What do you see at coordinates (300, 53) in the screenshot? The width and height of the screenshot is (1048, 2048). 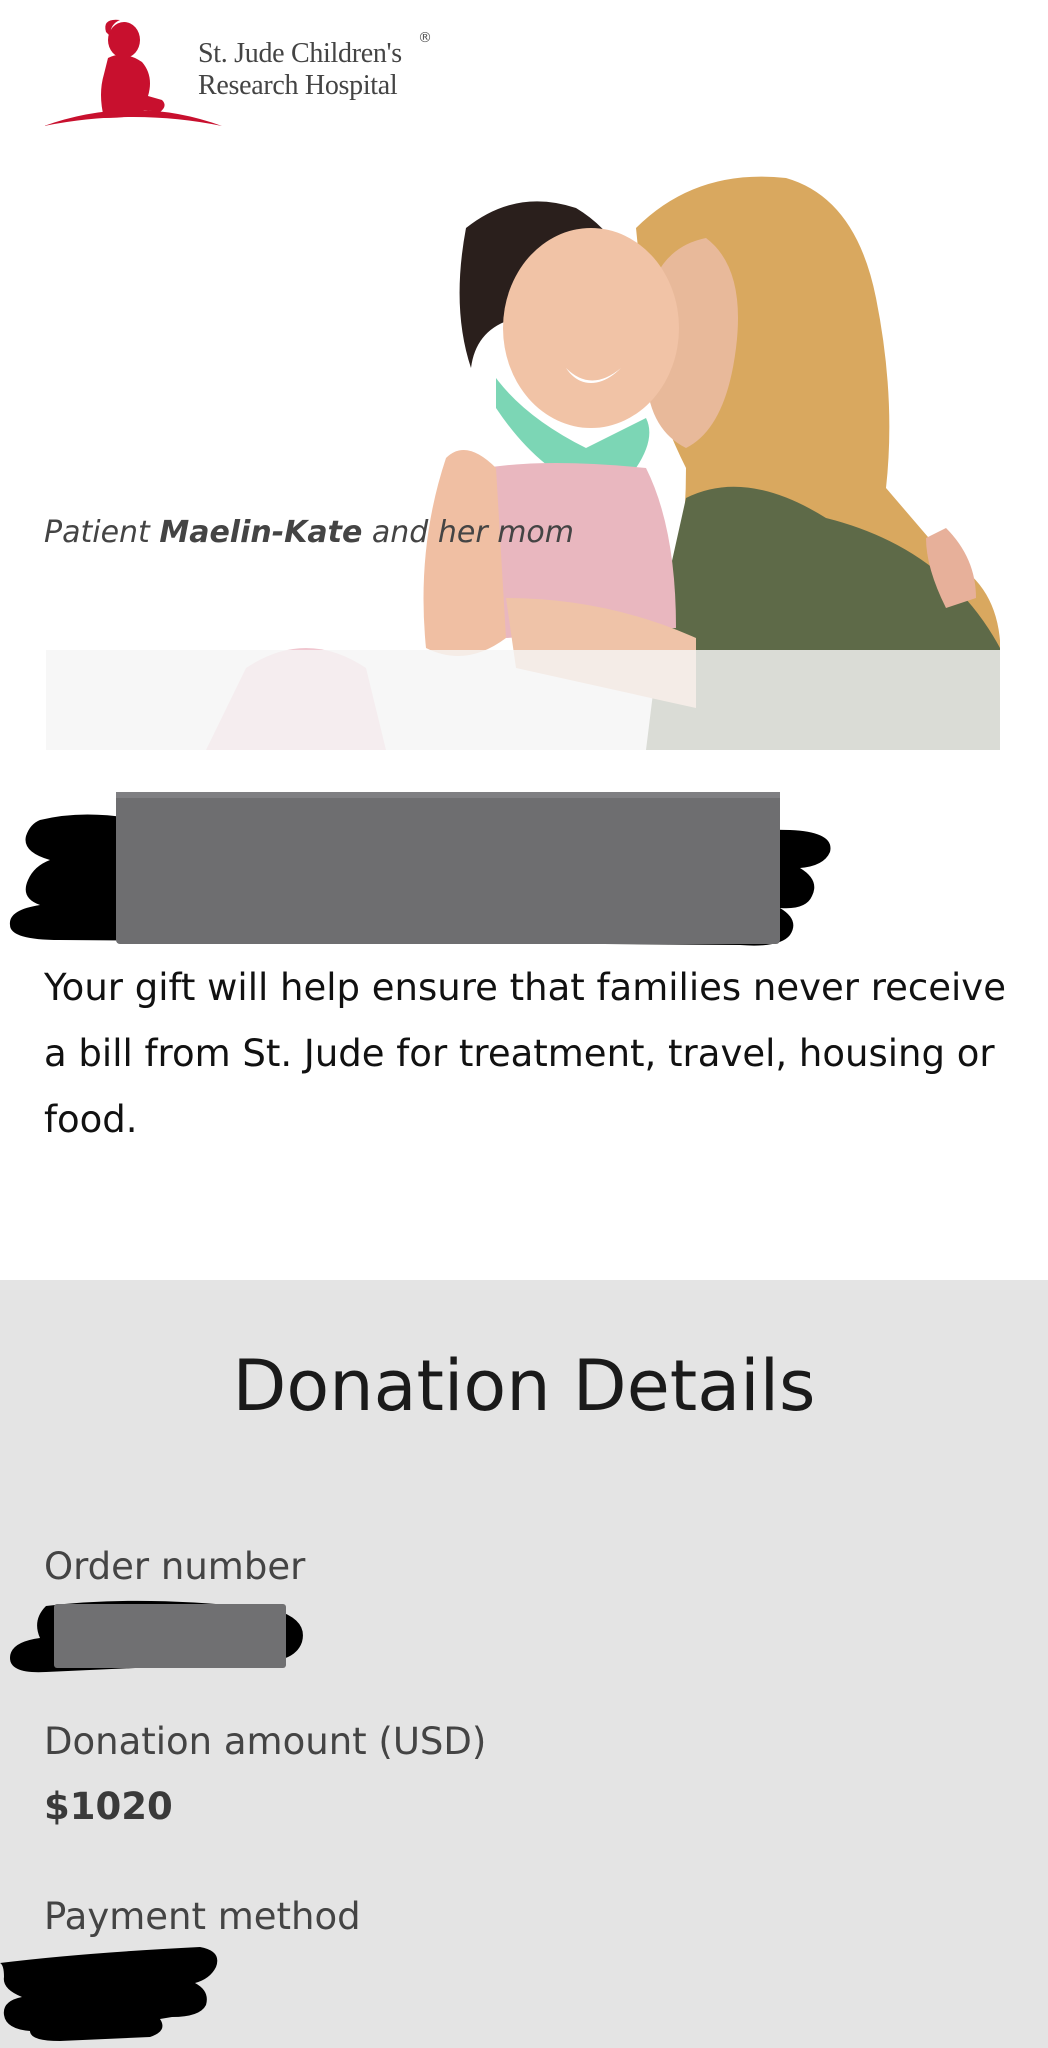 I see `brand-name-line1: St. Jude Children's` at bounding box center [300, 53].